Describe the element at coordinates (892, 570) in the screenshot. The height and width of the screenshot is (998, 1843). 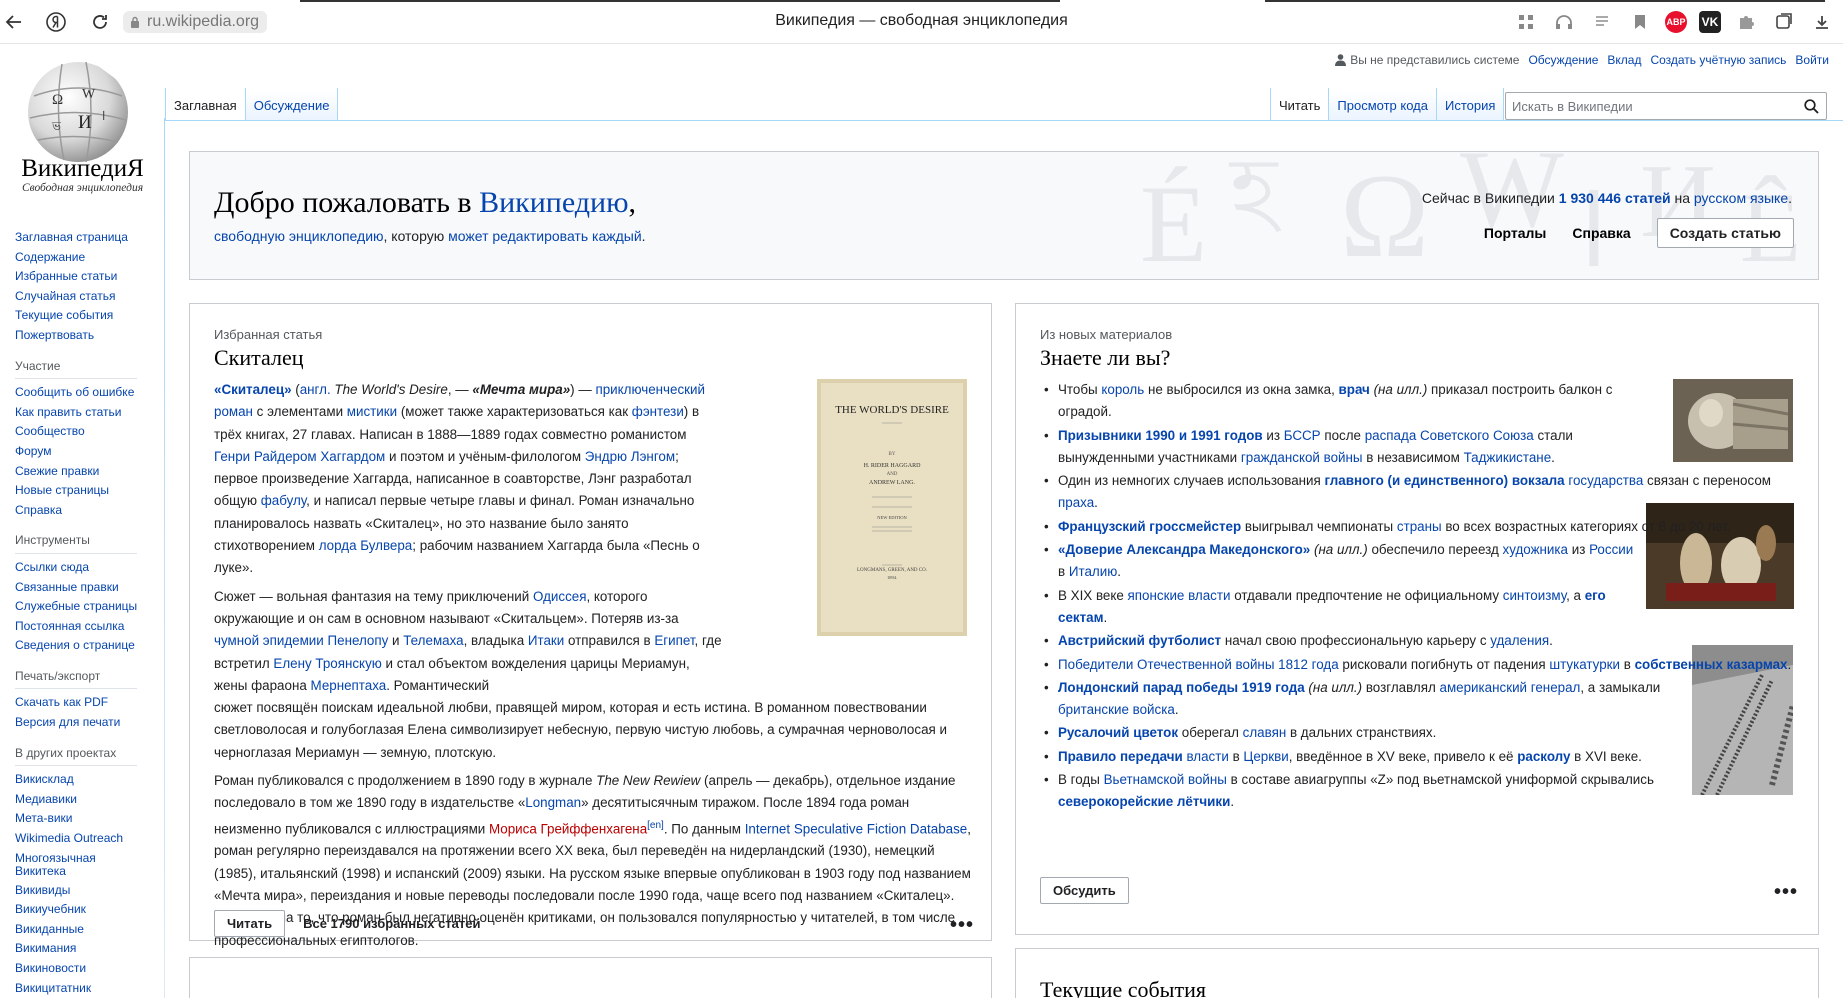
I see `book-publisher-text: LONGMANS, GREEN, AND CO.` at that location.